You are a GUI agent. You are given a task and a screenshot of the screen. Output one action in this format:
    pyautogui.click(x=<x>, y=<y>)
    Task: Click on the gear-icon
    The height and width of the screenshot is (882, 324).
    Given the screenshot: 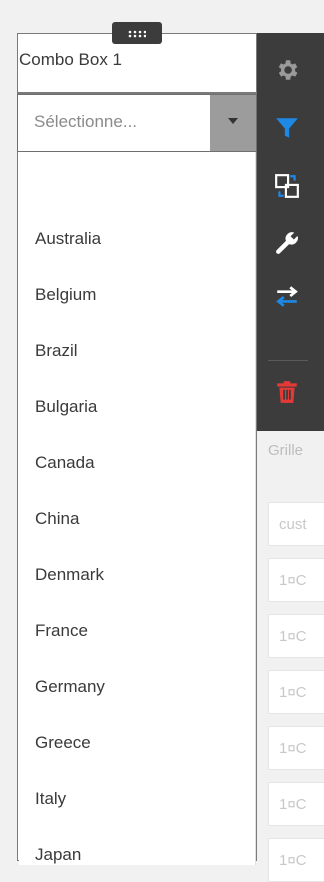 What is the action you would take?
    pyautogui.click(x=288, y=70)
    